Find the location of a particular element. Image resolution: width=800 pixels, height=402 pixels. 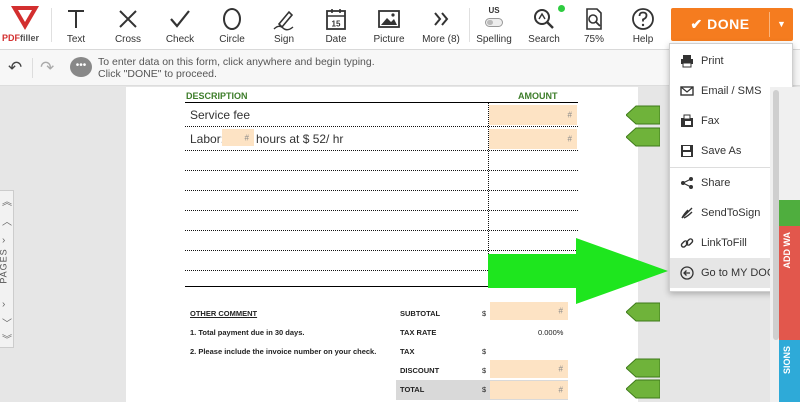

spelling-switch is located at coordinates (494, 22).